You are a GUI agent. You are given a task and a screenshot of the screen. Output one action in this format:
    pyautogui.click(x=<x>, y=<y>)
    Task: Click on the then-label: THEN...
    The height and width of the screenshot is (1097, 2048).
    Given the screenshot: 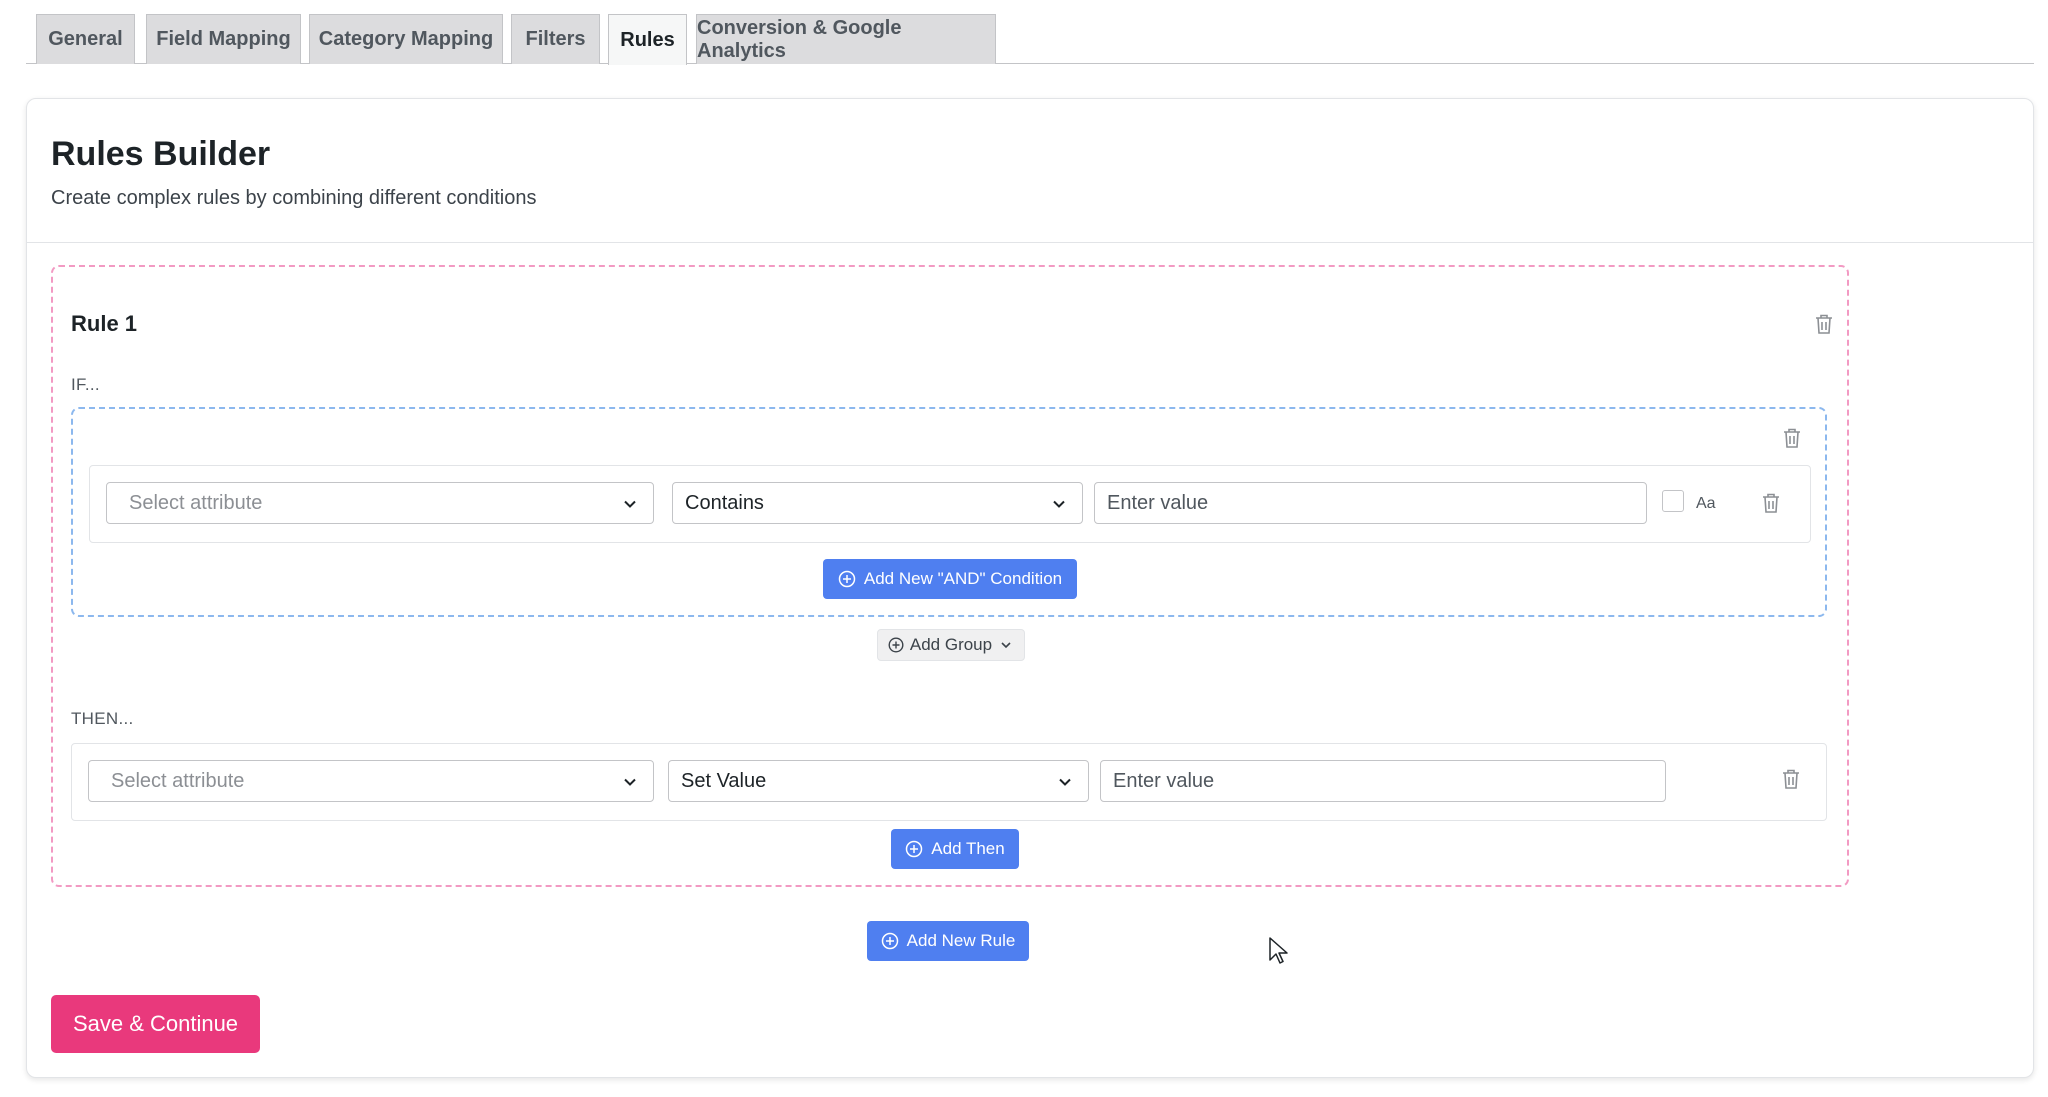 What is the action you would take?
    pyautogui.click(x=102, y=718)
    